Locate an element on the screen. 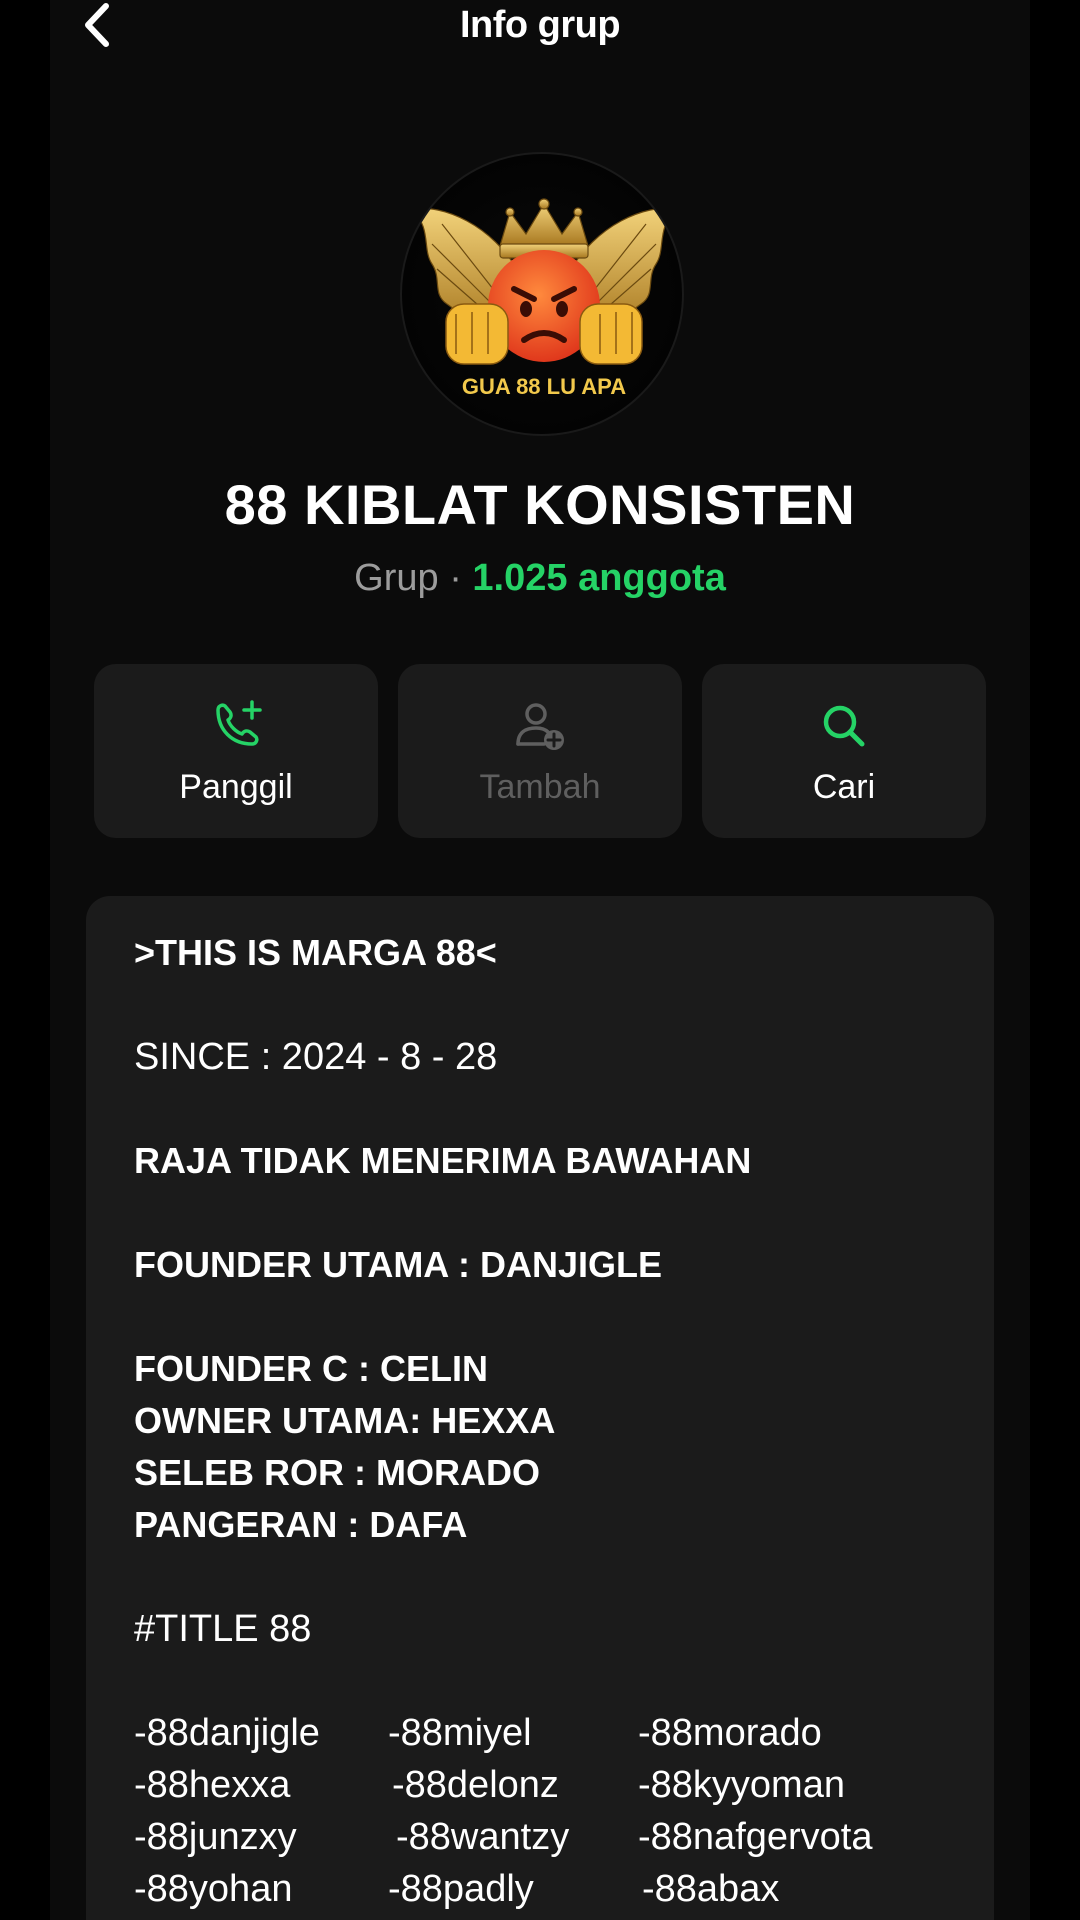 Image resolution: width=1080 pixels, height=1920 pixels. desc-line-1: >THIS IS MARGA 88< is located at coordinates (315, 952).